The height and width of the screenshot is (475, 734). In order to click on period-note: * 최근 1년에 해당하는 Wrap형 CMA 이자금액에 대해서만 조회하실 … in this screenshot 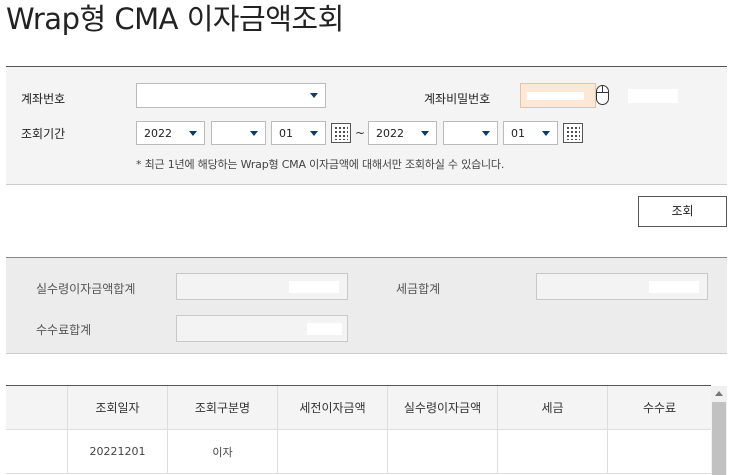, I will do `click(320, 164)`.